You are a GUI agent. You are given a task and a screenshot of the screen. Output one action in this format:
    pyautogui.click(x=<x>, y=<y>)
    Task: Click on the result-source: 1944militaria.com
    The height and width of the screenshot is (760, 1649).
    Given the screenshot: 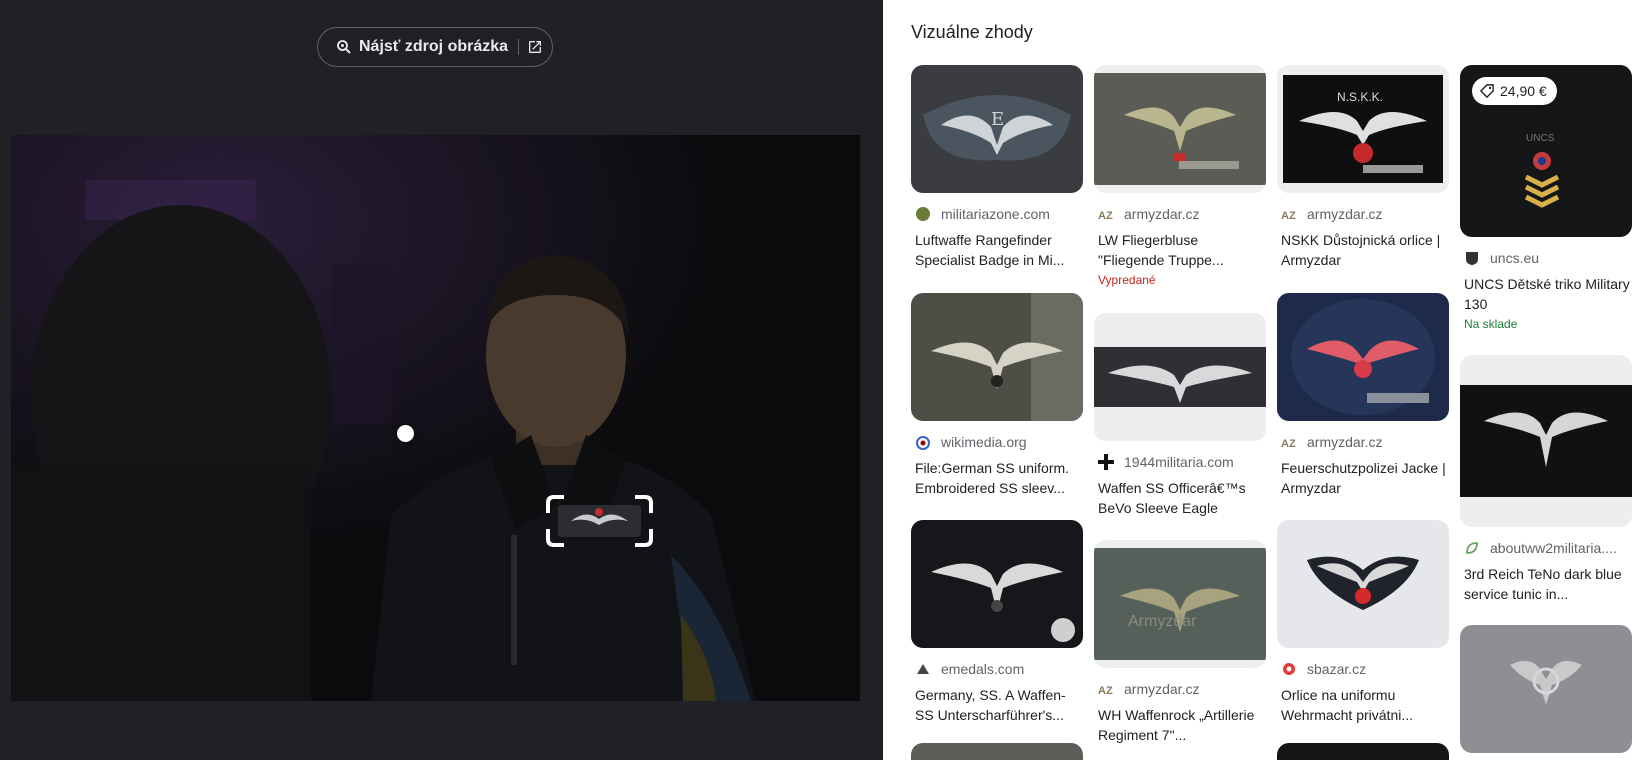 What is the action you would take?
    pyautogui.click(x=1180, y=462)
    